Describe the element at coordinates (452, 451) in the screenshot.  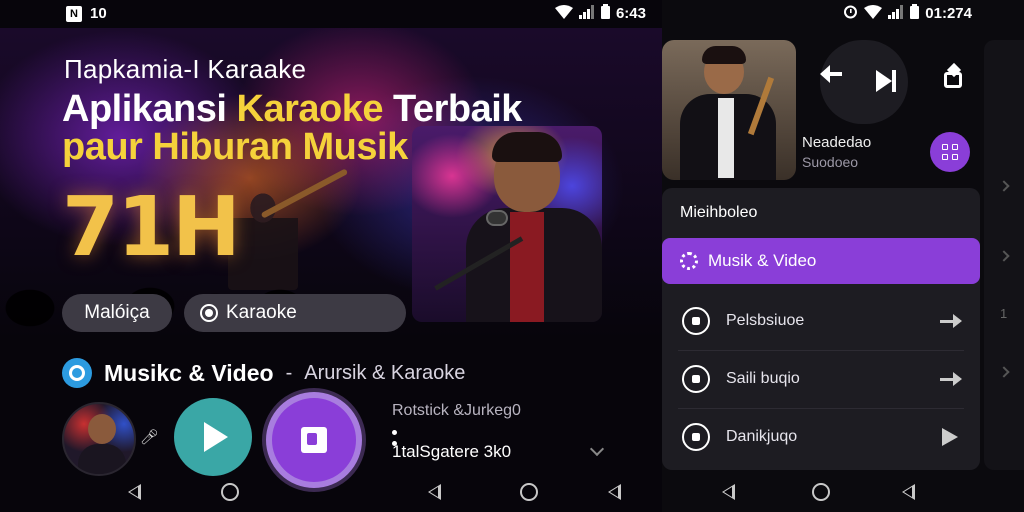
I see `track-info-line-2: 1talSgatere 3k0` at that location.